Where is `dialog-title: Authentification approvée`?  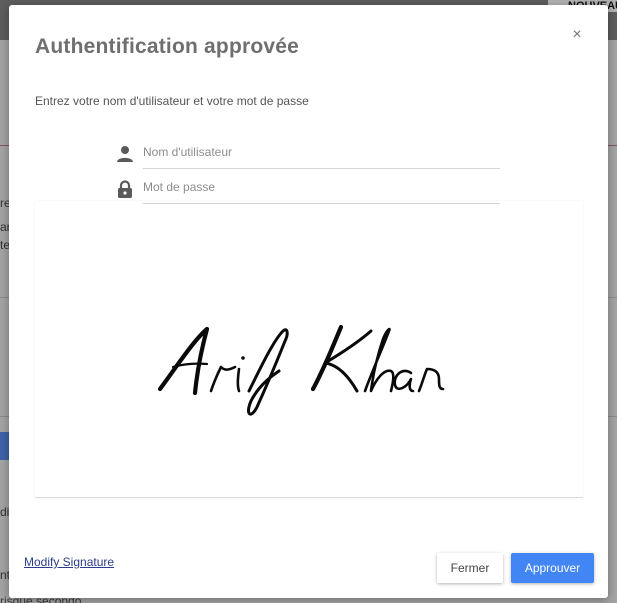
dialog-title: Authentification approvée is located at coordinates (167, 46).